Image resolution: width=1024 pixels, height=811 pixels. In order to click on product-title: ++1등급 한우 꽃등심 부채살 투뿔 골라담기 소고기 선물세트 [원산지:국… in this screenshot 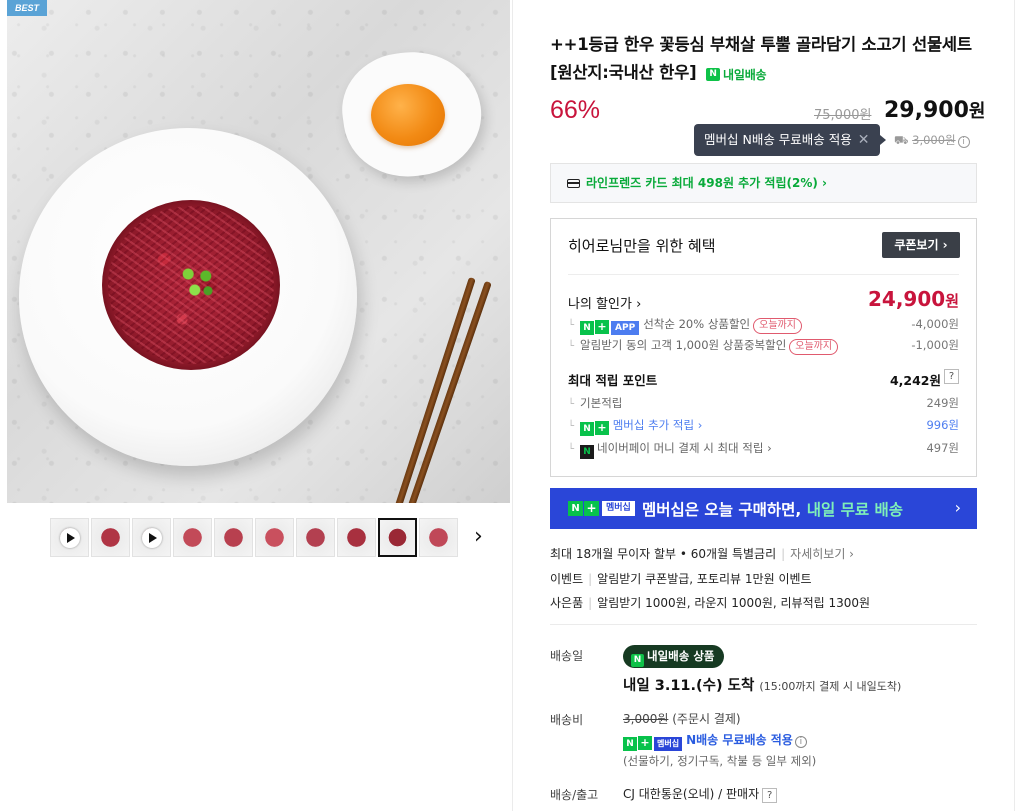, I will do `click(764, 60)`.